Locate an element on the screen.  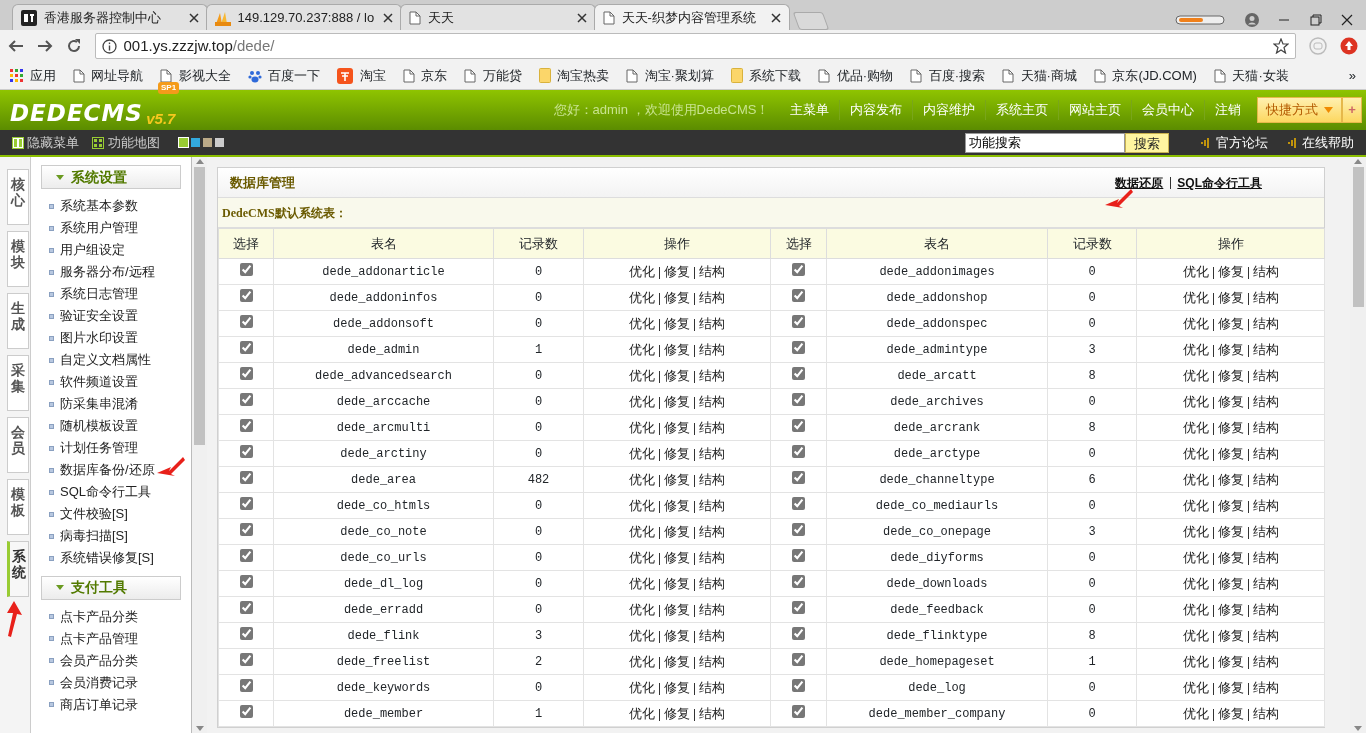
bookmark: 网址导航 is located at coordinates (107, 75).